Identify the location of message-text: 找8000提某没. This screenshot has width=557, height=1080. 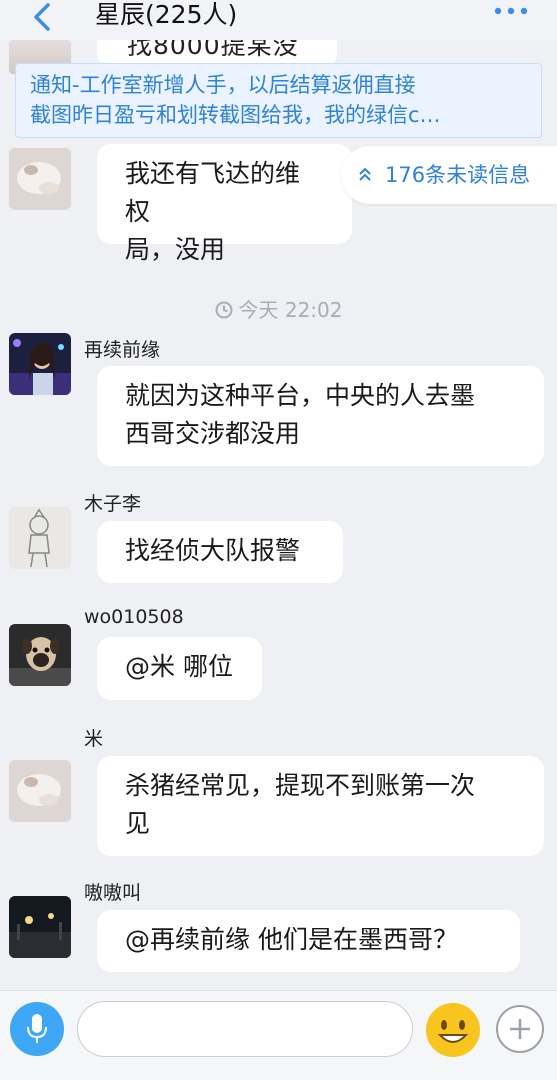
(213, 50).